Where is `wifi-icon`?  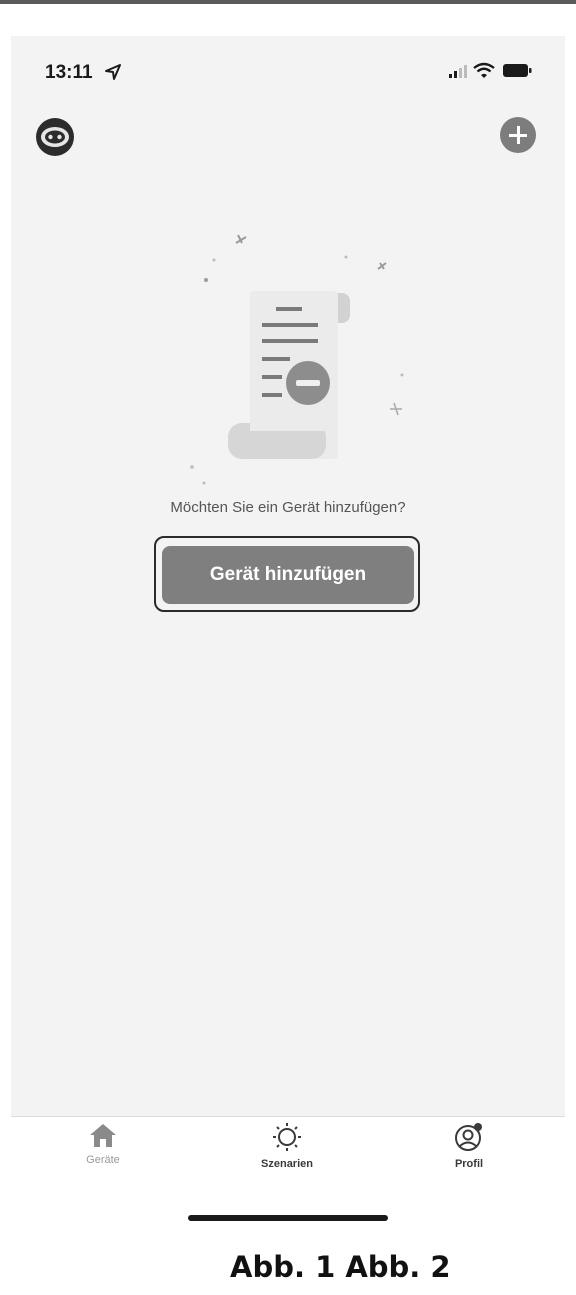 wifi-icon is located at coordinates (484, 70).